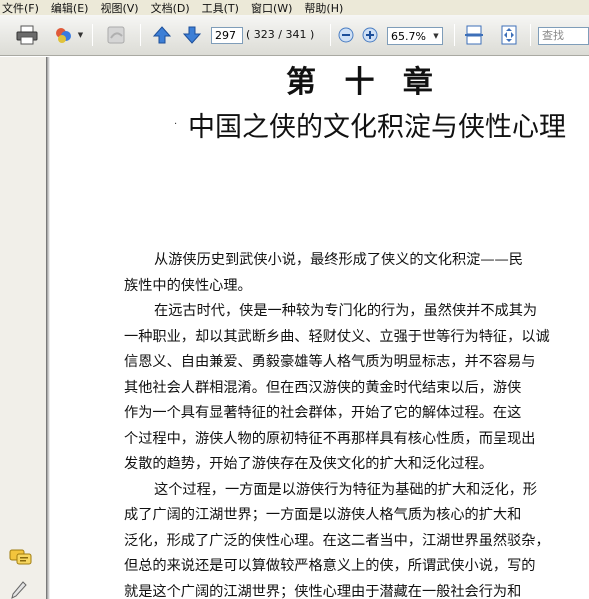 The image size is (589, 599). What do you see at coordinates (220, 8) in the screenshot?
I see `menu-tools: 工具(T)` at bounding box center [220, 8].